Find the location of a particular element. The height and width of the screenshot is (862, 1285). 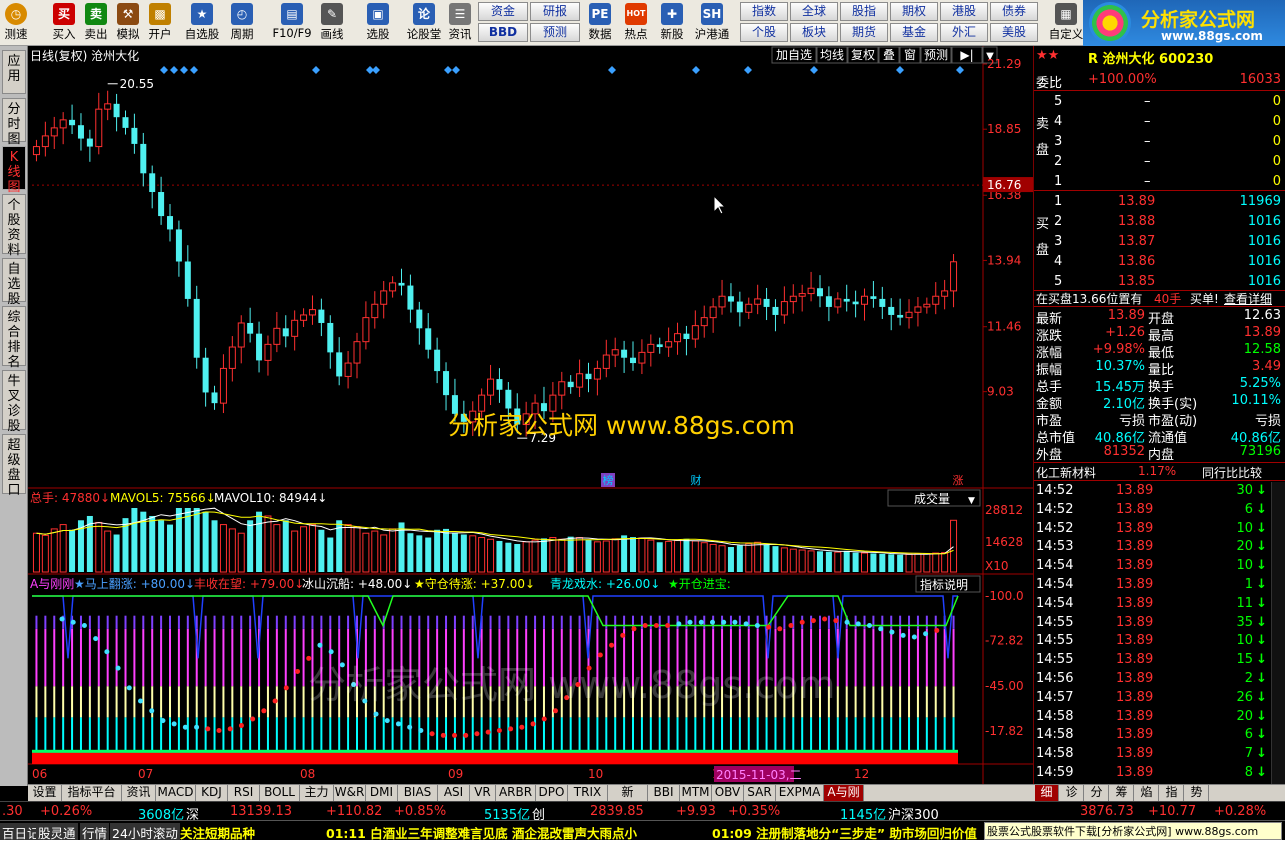

chart-header-button-3: 叠 is located at coordinates (889, 55).